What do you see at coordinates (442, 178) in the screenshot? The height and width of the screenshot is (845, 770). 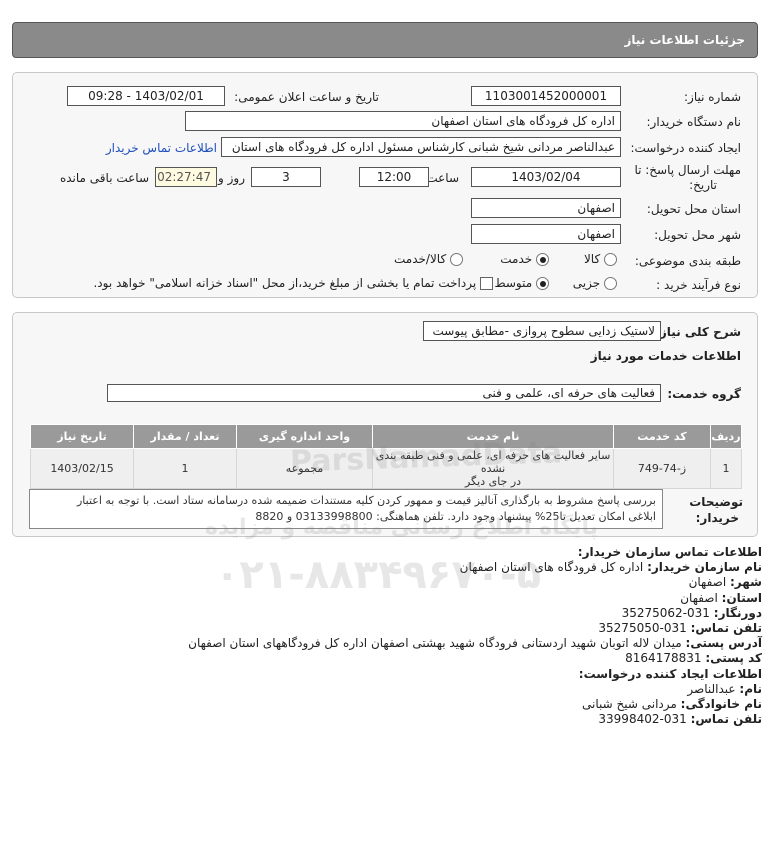 I see `time-label: ساعت` at bounding box center [442, 178].